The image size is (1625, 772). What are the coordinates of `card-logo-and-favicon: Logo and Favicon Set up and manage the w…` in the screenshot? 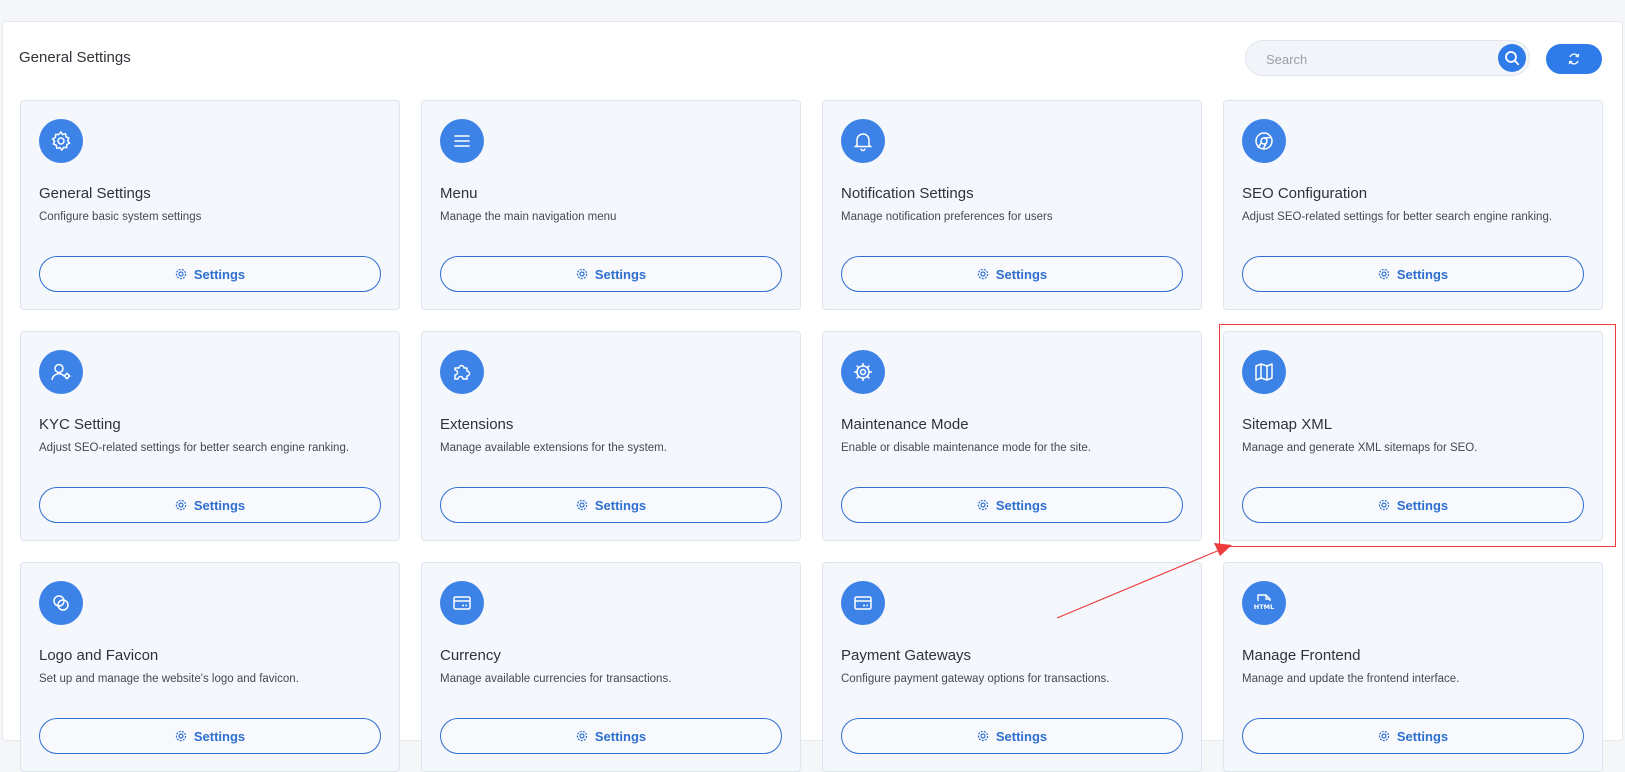 It's located at (210, 667).